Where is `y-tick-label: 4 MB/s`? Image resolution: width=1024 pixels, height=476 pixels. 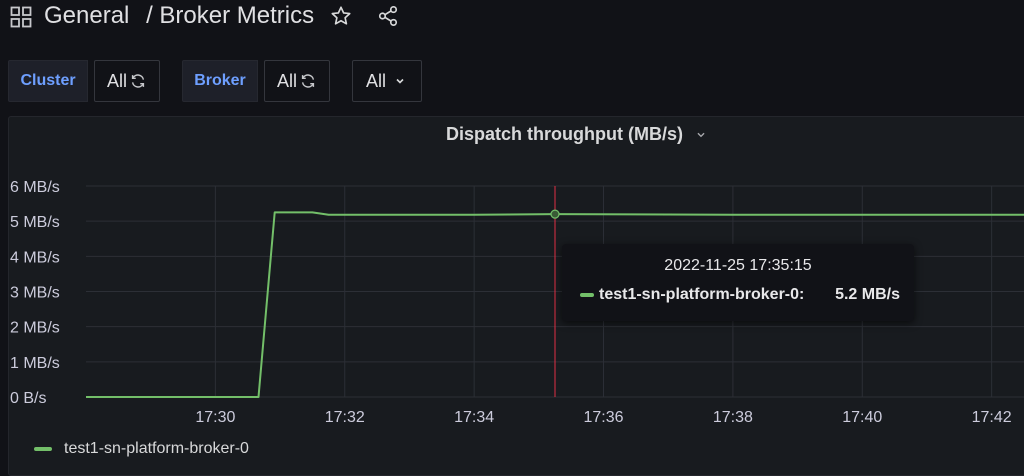 y-tick-label: 4 MB/s is located at coordinates (35, 257).